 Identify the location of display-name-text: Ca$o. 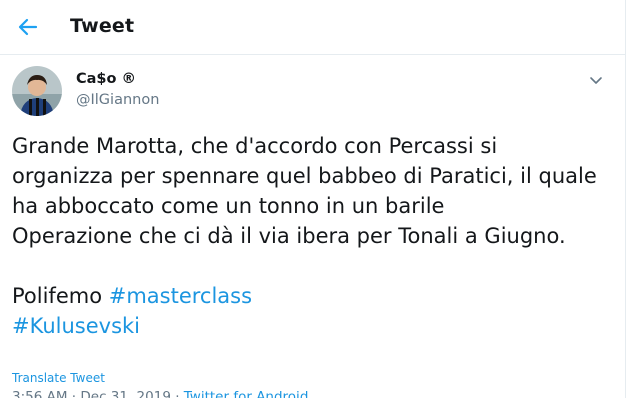
(96, 79).